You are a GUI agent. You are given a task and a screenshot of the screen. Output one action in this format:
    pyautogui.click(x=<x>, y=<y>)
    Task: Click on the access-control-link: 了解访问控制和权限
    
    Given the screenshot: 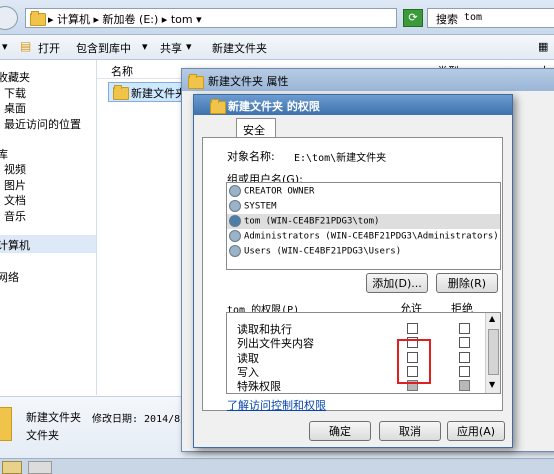 What is the action you would take?
    pyautogui.click(x=276, y=405)
    